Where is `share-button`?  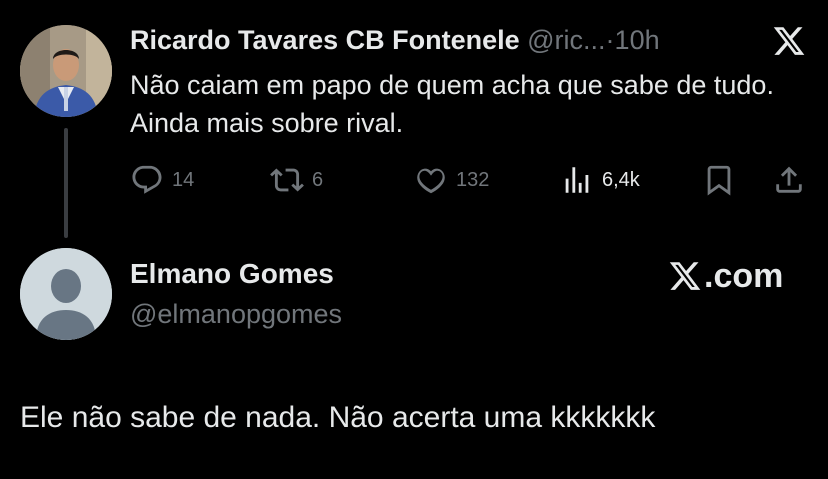
share-button is located at coordinates (789, 180).